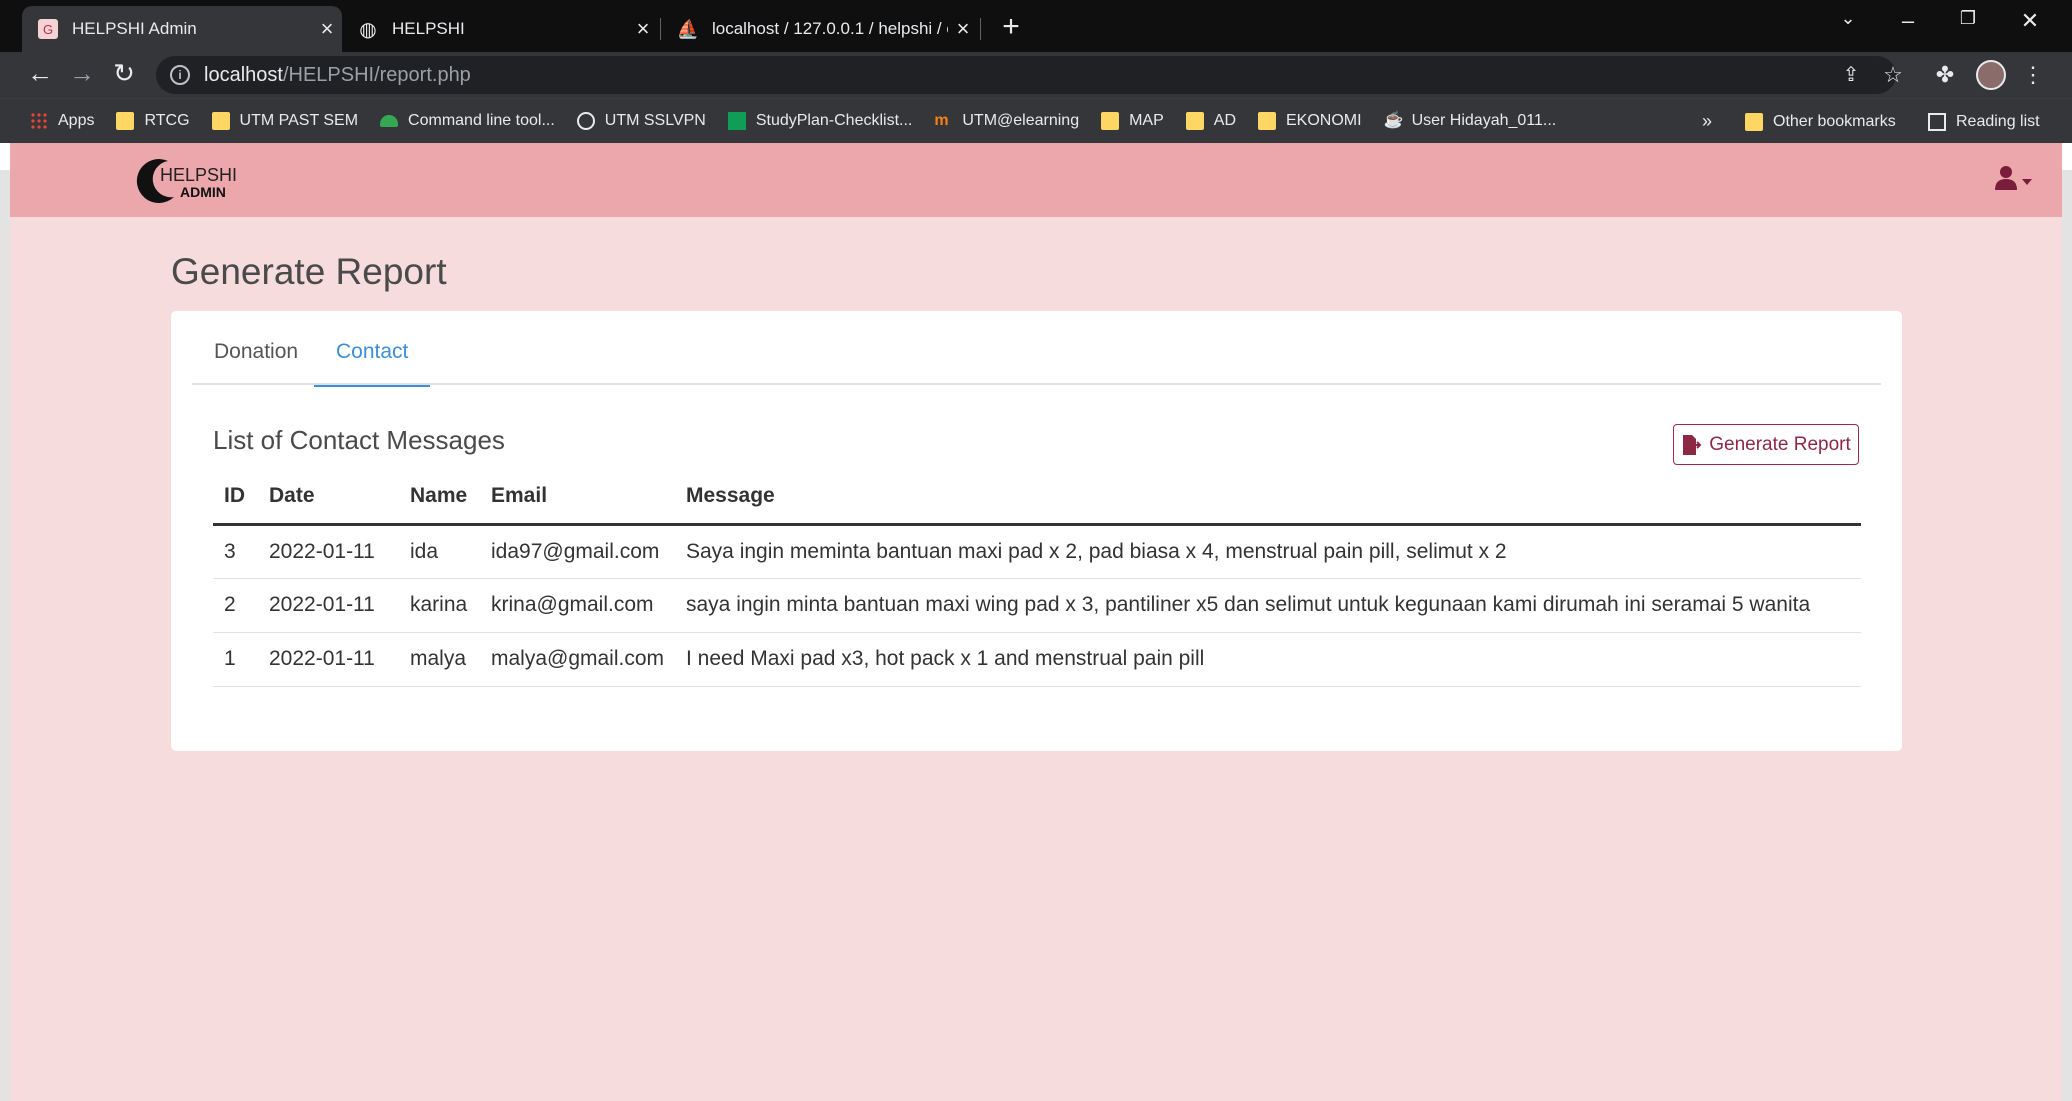 The image size is (2072, 1101). I want to click on col-message: Message, so click(1268, 497).